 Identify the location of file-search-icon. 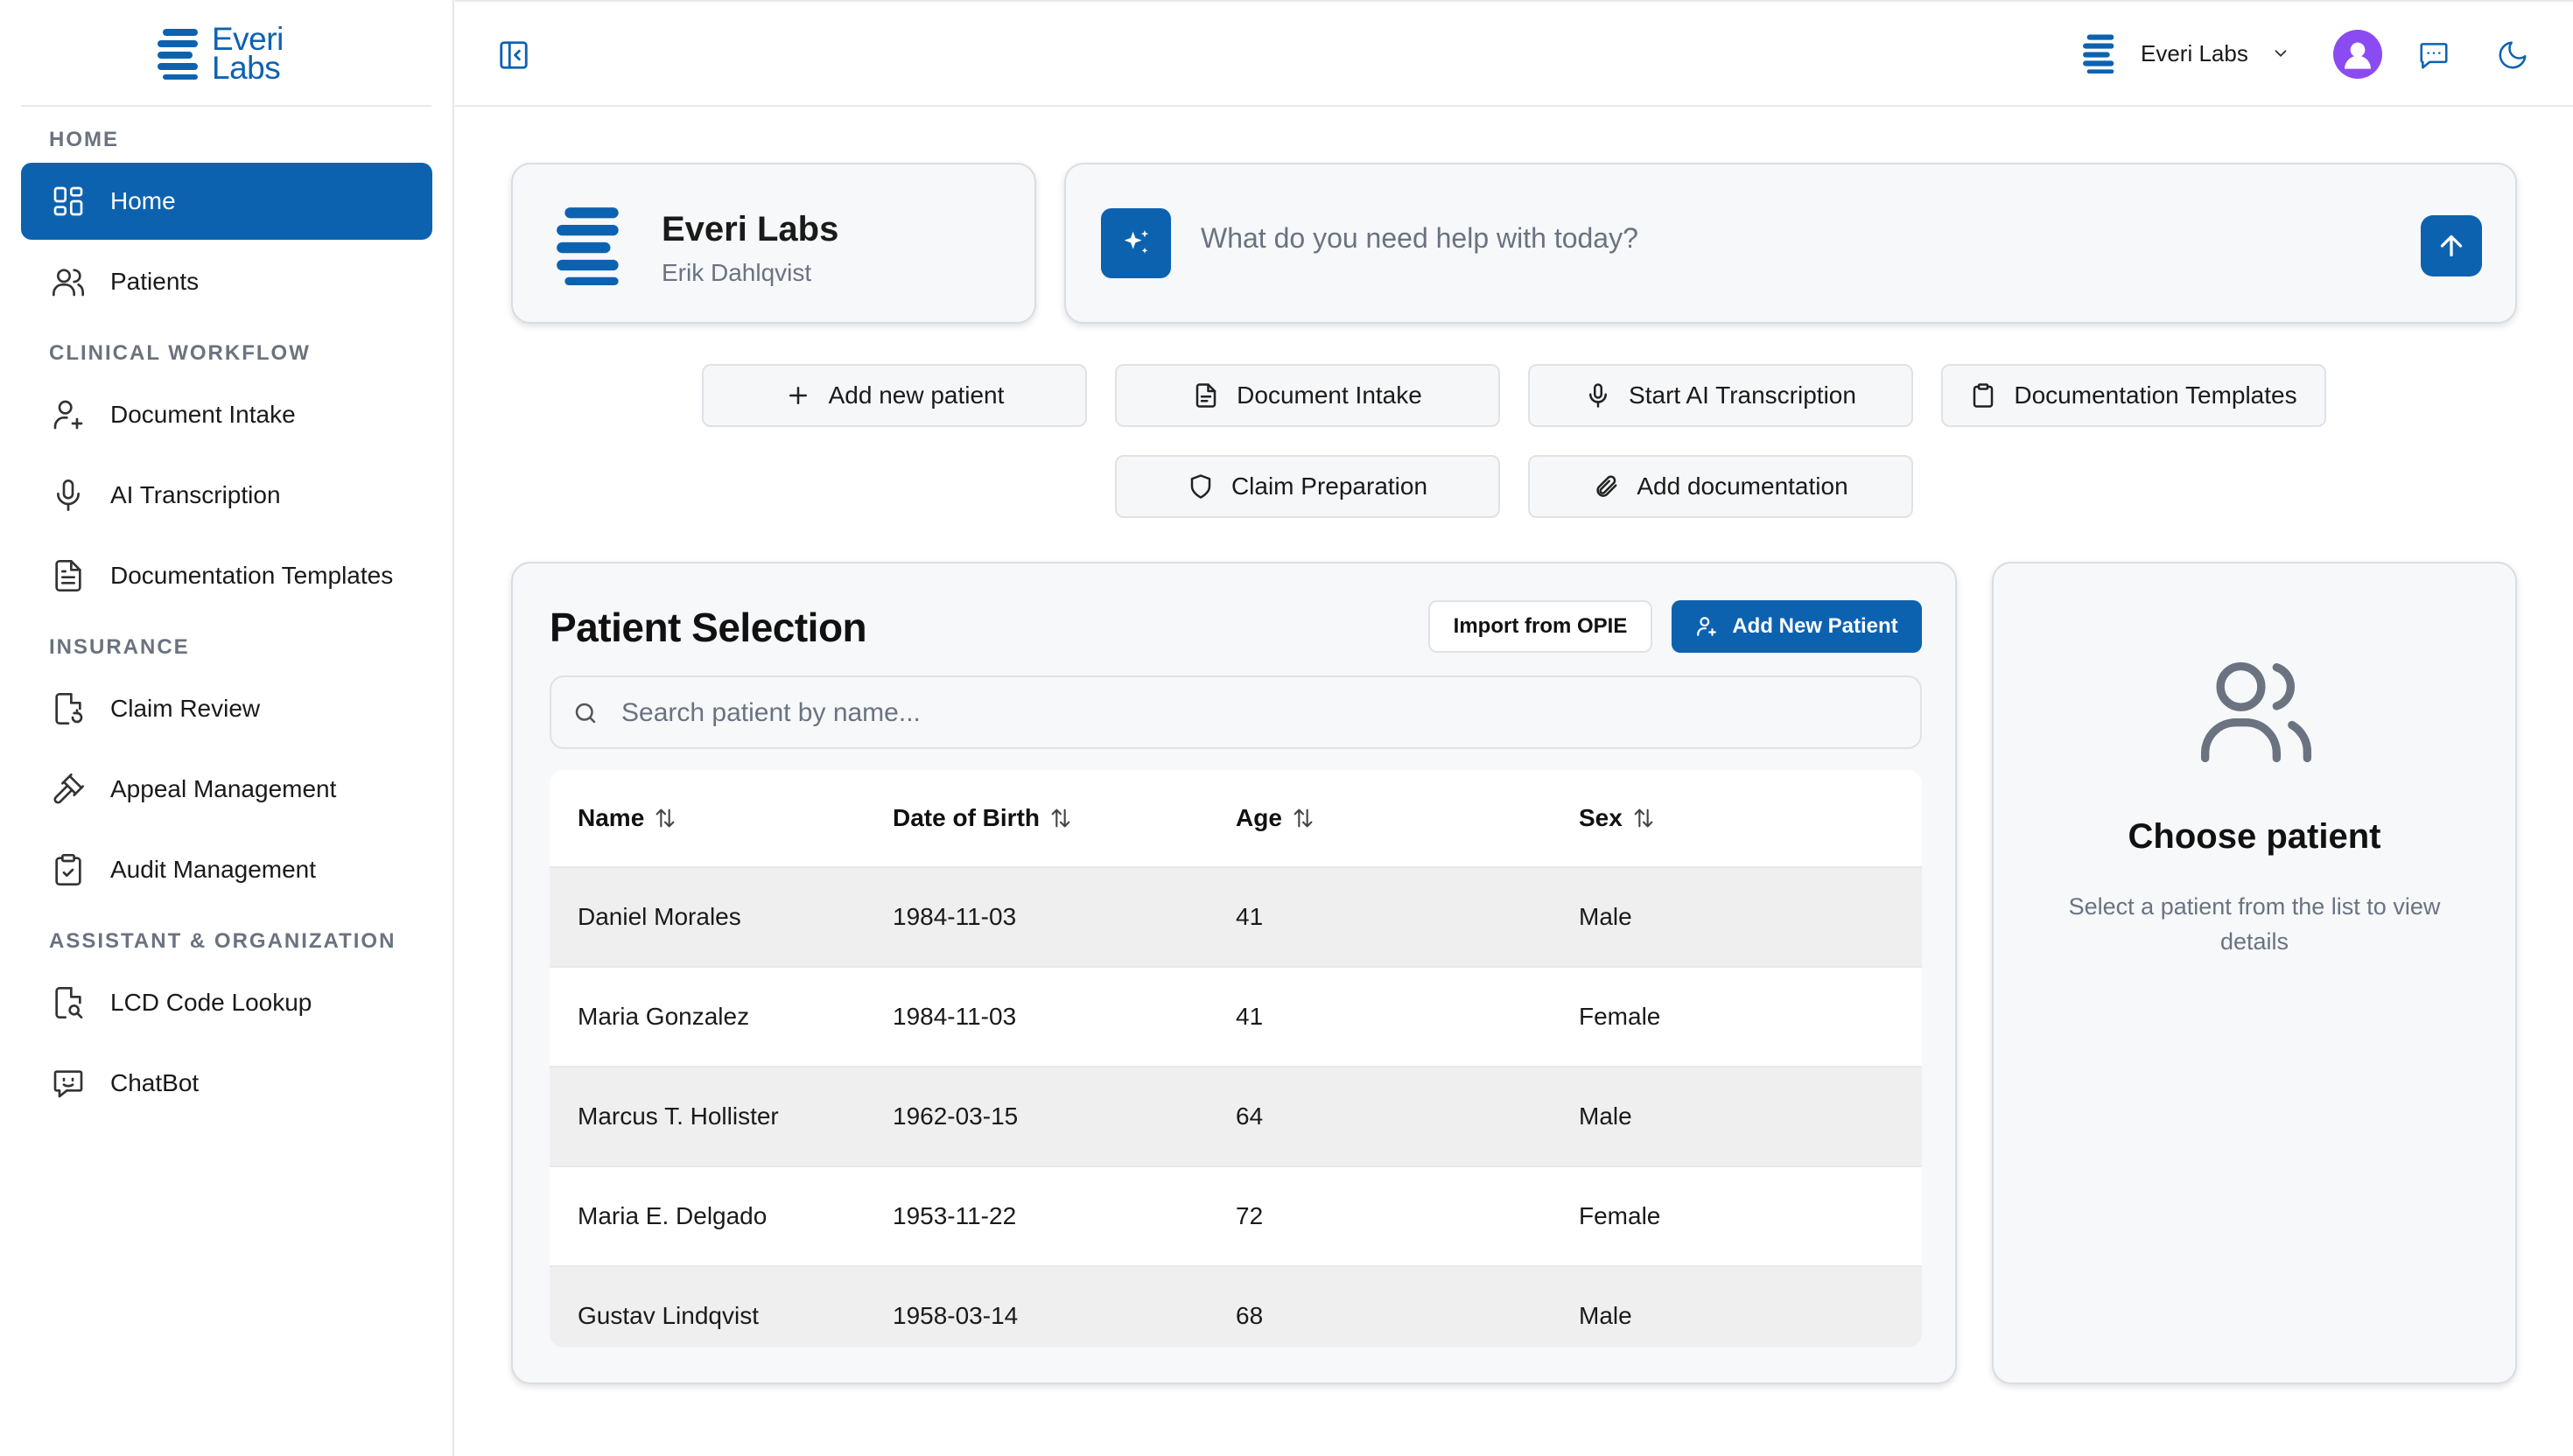
(69, 1002).